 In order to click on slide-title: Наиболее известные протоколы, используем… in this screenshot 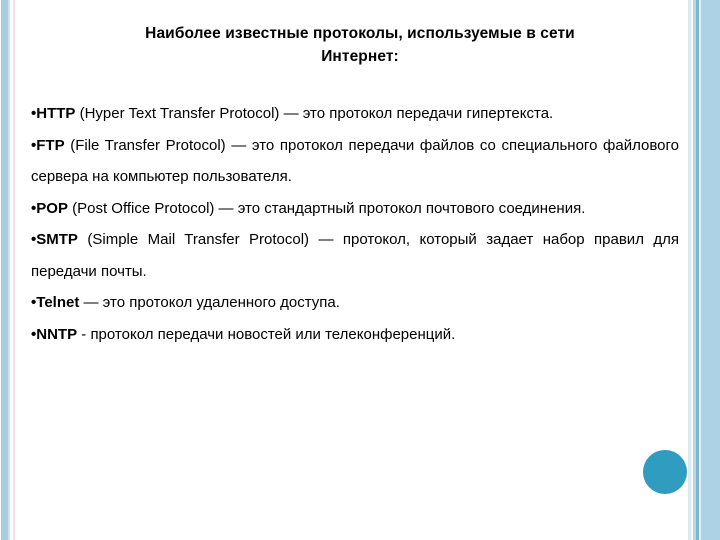, I will do `click(360, 45)`.